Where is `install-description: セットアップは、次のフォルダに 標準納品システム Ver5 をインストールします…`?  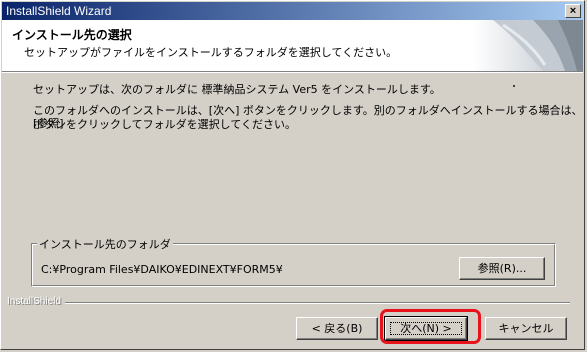 install-description: セットアップは、次のフォルダに 標準納品システム Ver5 をインストールします… is located at coordinates (237, 89).